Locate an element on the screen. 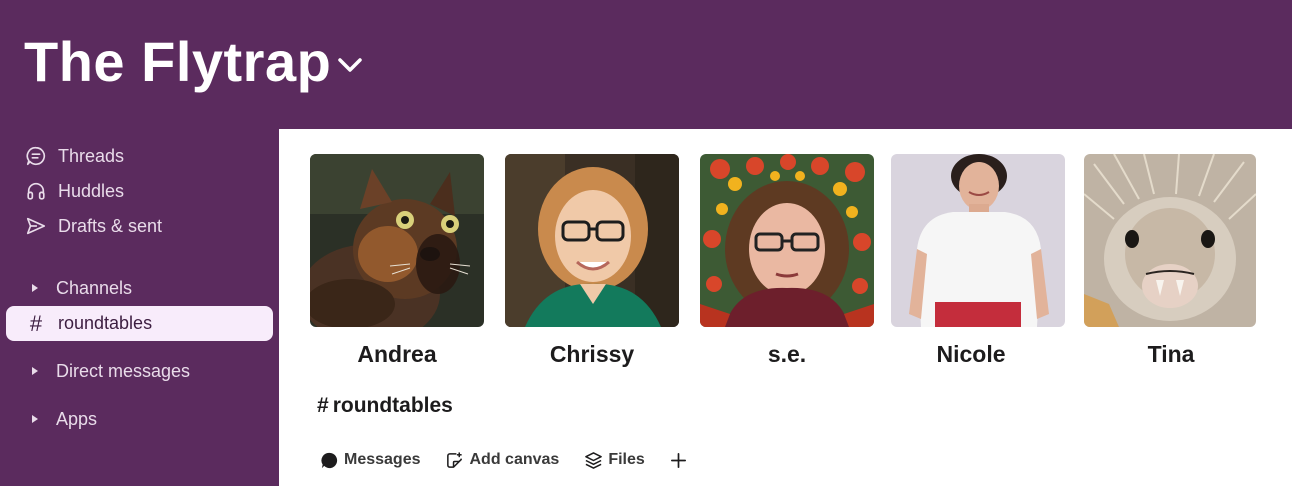  sidebar-section-apps: Apps is located at coordinates (139, 419).